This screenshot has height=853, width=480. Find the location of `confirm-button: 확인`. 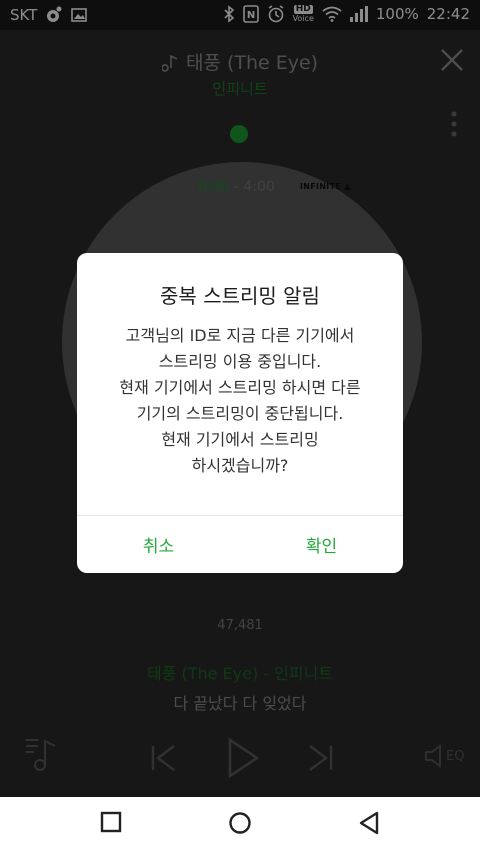

confirm-button: 확인 is located at coordinates (321, 544).